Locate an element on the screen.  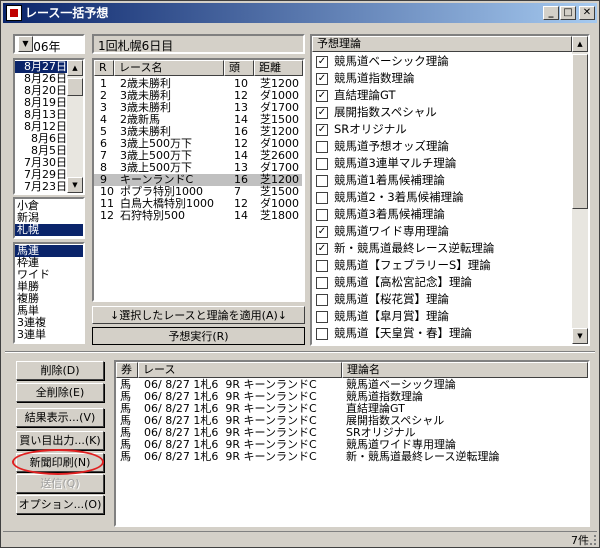
race-row: 12 石狩特別500 14 芝1800 is located at coordinates (198, 216).